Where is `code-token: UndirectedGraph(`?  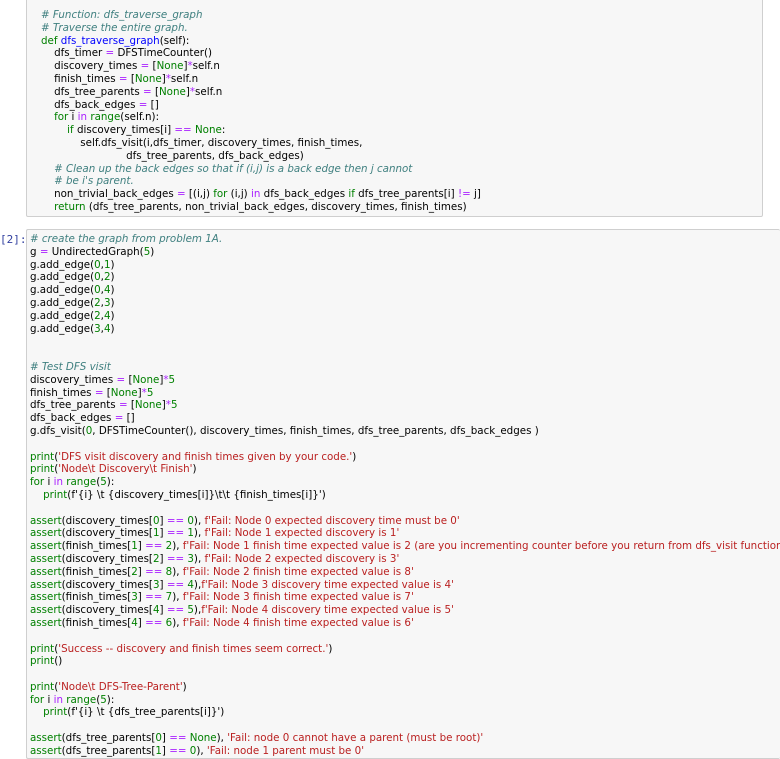 code-token: UndirectedGraph( is located at coordinates (96, 251).